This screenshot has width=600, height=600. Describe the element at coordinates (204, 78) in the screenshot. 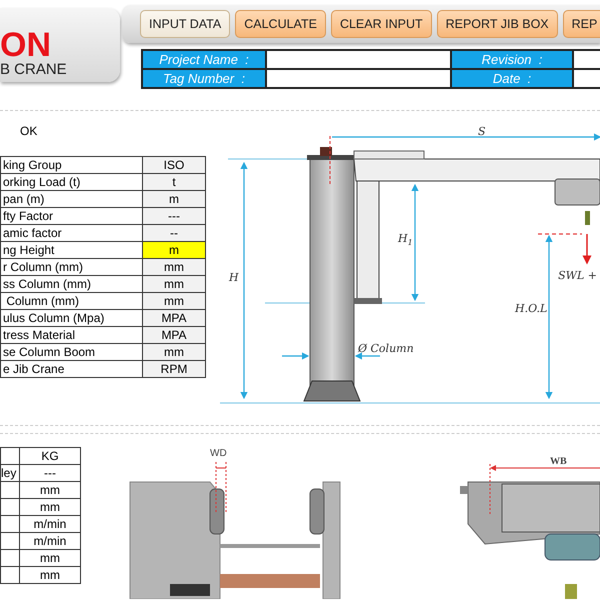

I see `field-label: Tag Number :` at that location.